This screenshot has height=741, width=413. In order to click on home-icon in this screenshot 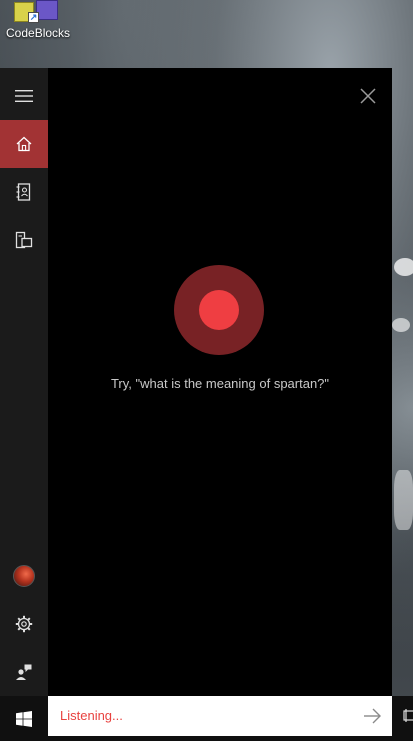, I will do `click(24, 144)`.